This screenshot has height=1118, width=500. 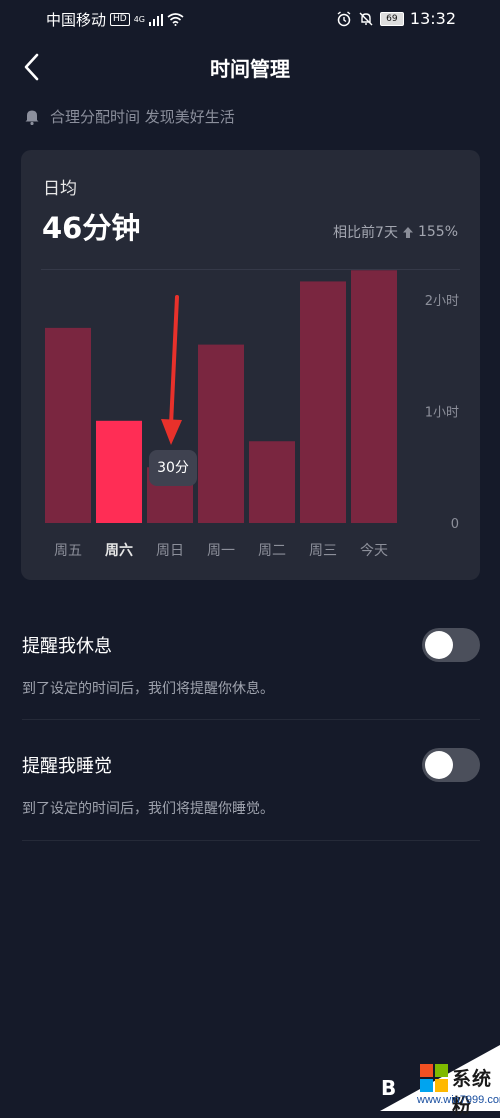 I want to click on rest-reminder-title: 提醒我休息, so click(x=67, y=646).